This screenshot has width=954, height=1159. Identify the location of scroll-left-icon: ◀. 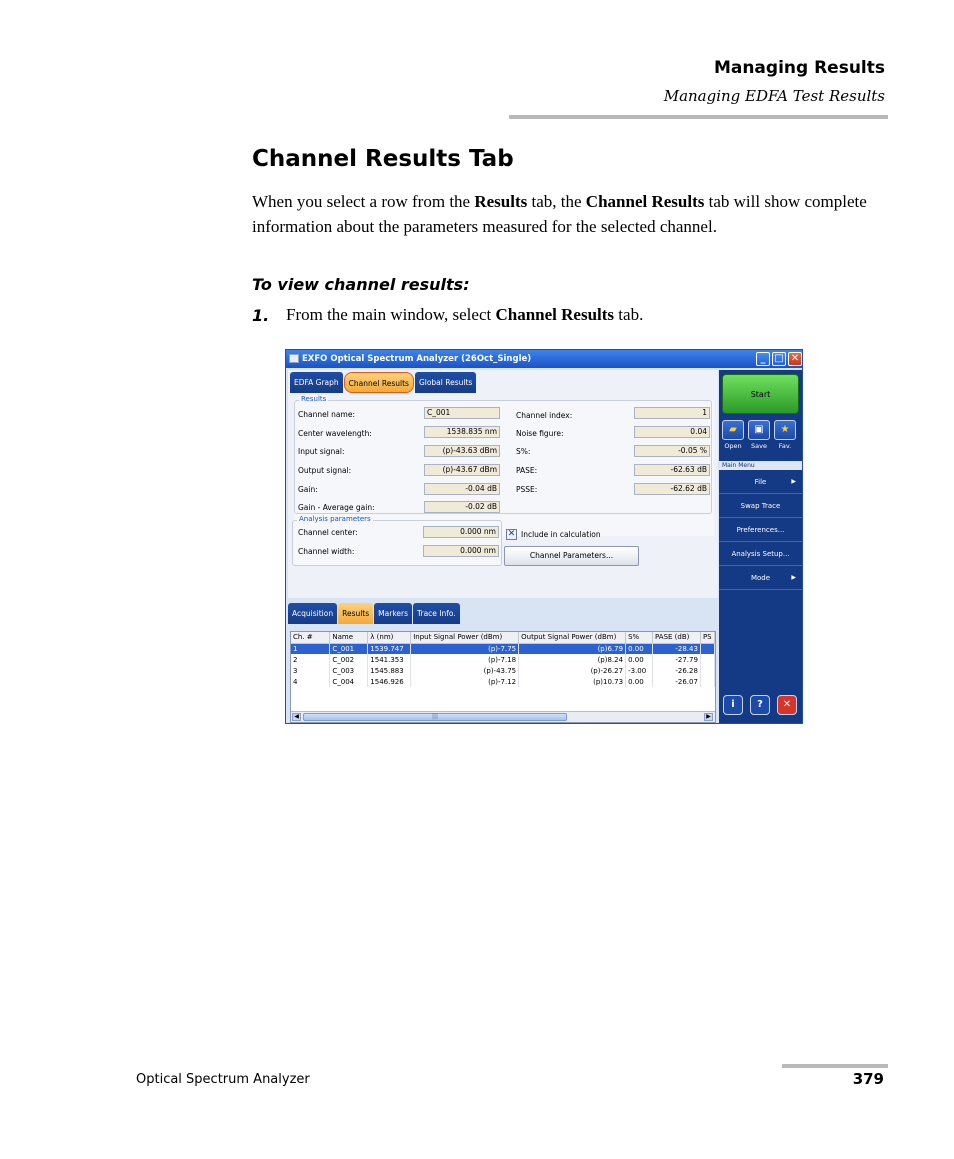
(296, 717).